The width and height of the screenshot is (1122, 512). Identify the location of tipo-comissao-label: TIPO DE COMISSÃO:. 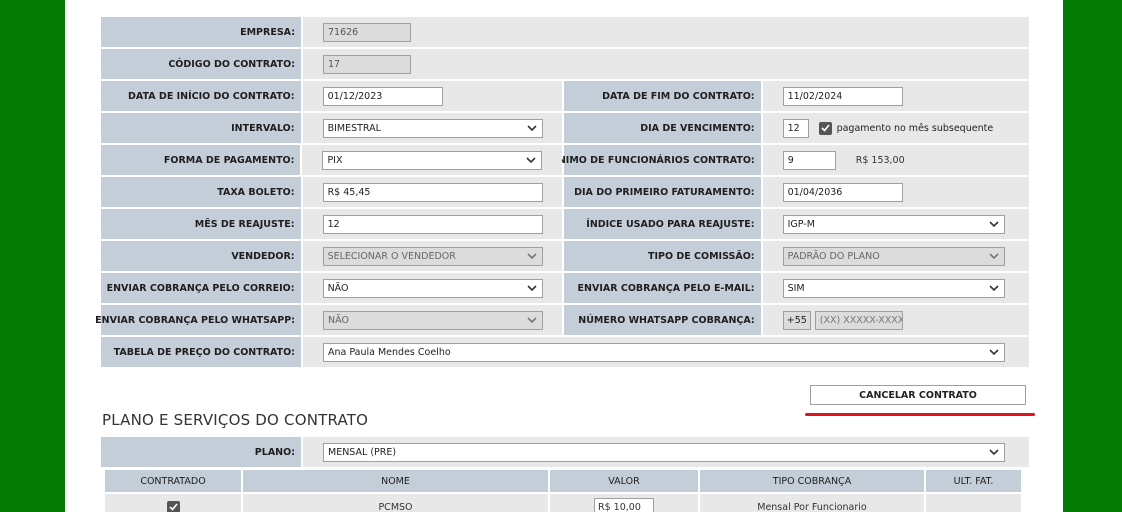
(662, 256).